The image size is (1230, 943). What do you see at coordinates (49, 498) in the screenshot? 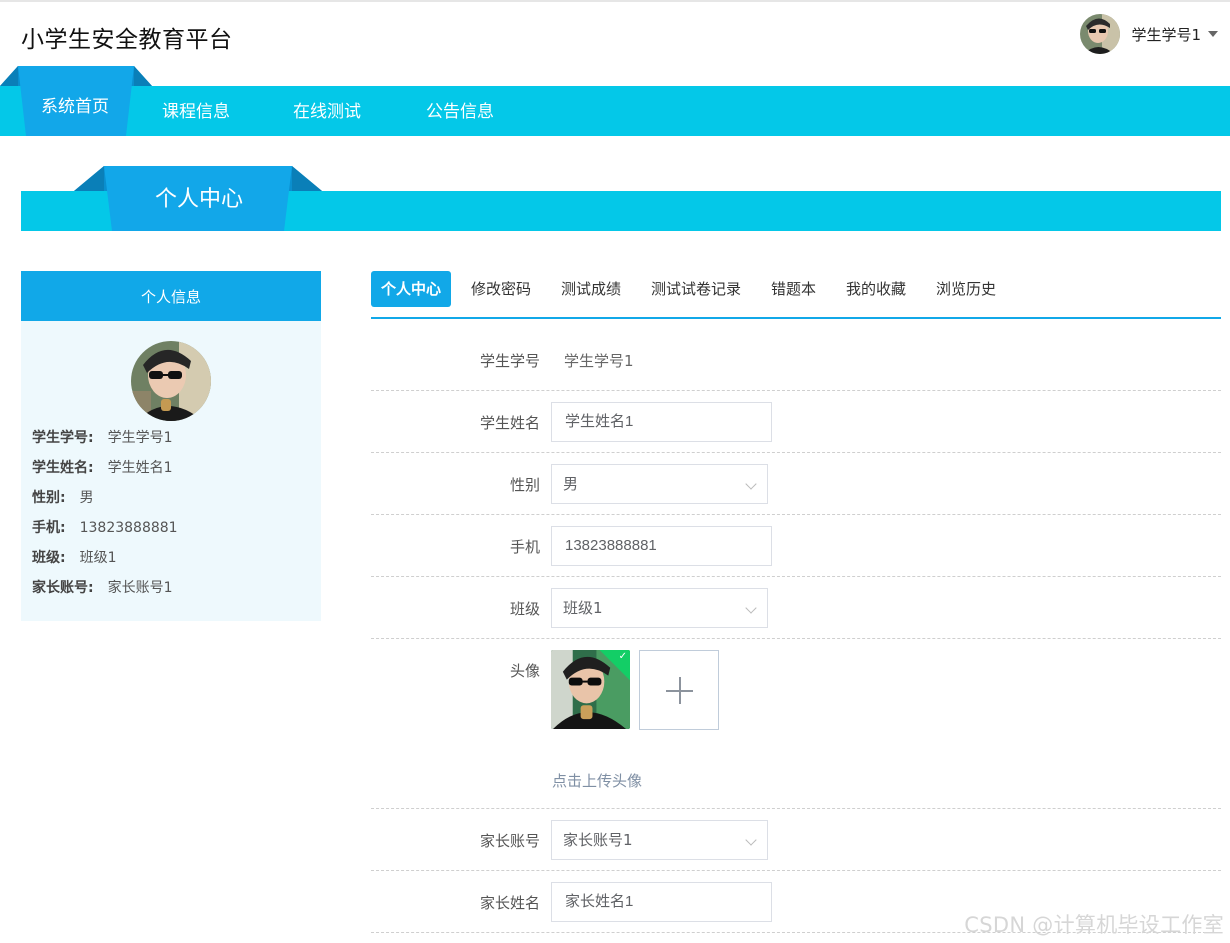
I see `profile-label: 性别:` at bounding box center [49, 498].